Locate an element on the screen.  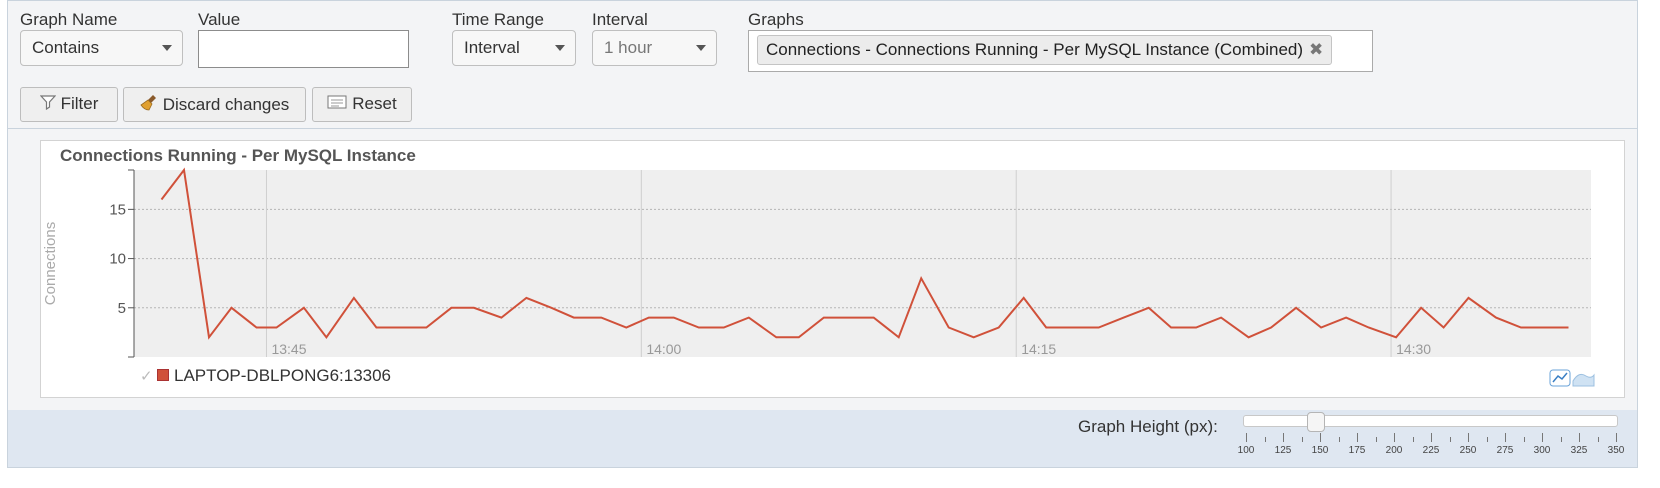
graph-title: Connections Running - Per MySQL Instance is located at coordinates (238, 155).